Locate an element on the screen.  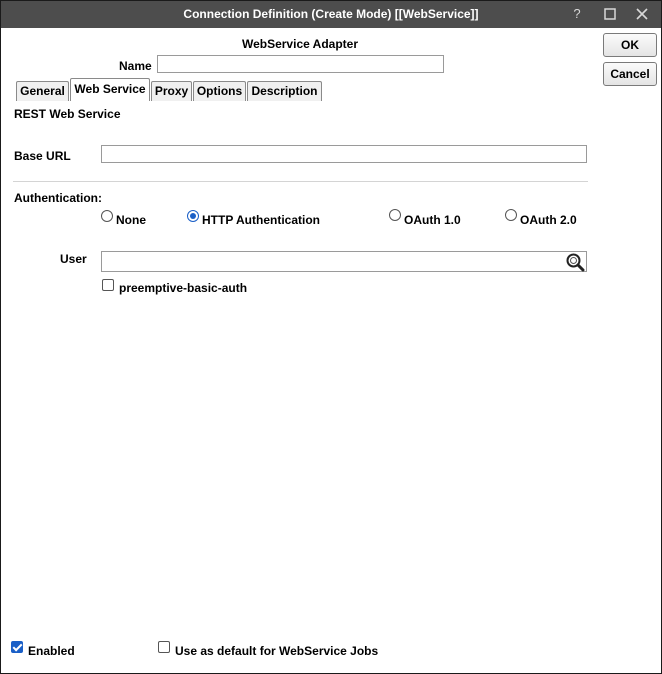
auth-oauth2-radio is located at coordinates (511, 215).